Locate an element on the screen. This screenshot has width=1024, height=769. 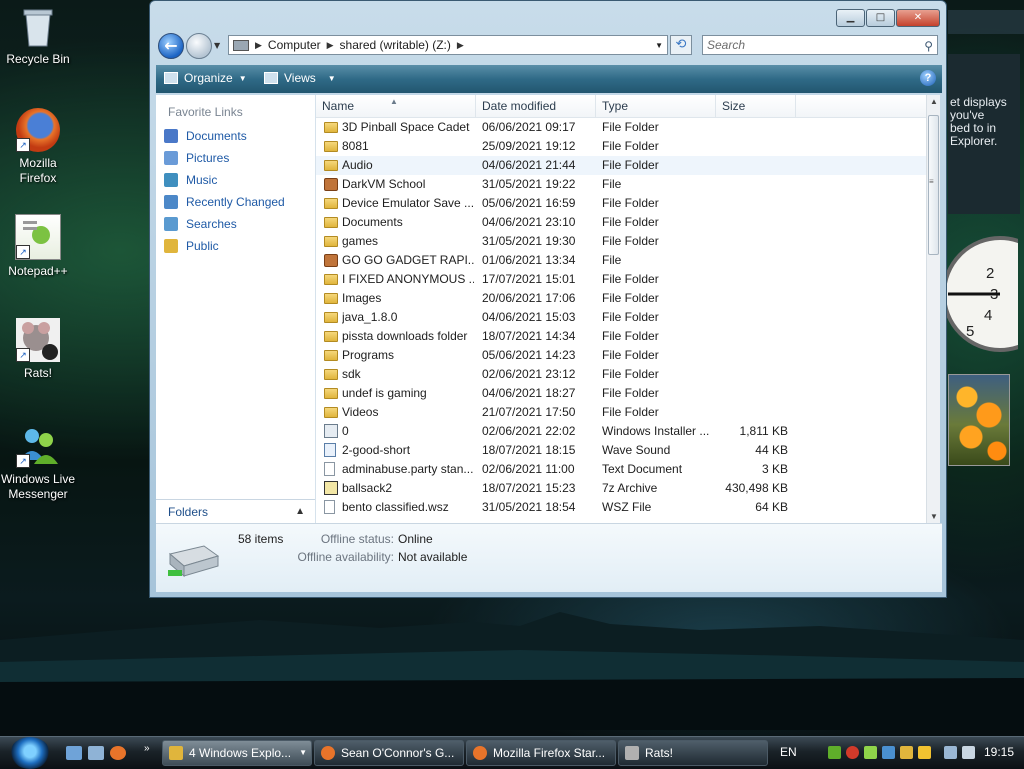
address-bar: ▶ Computer ▶ shared (writable) (Z:) ▶ ▼ is located at coordinates (448, 45).